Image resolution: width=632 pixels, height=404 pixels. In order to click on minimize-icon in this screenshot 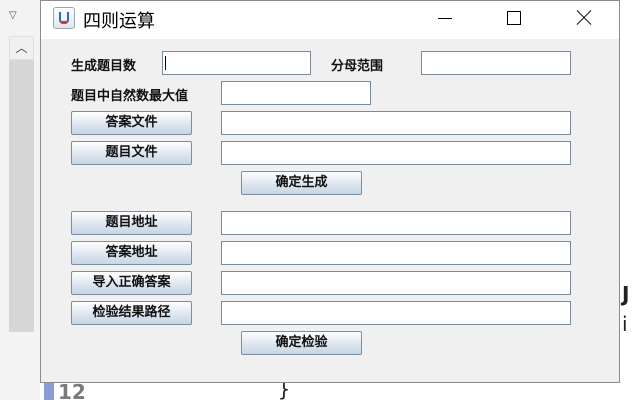, I will do `click(445, 18)`.